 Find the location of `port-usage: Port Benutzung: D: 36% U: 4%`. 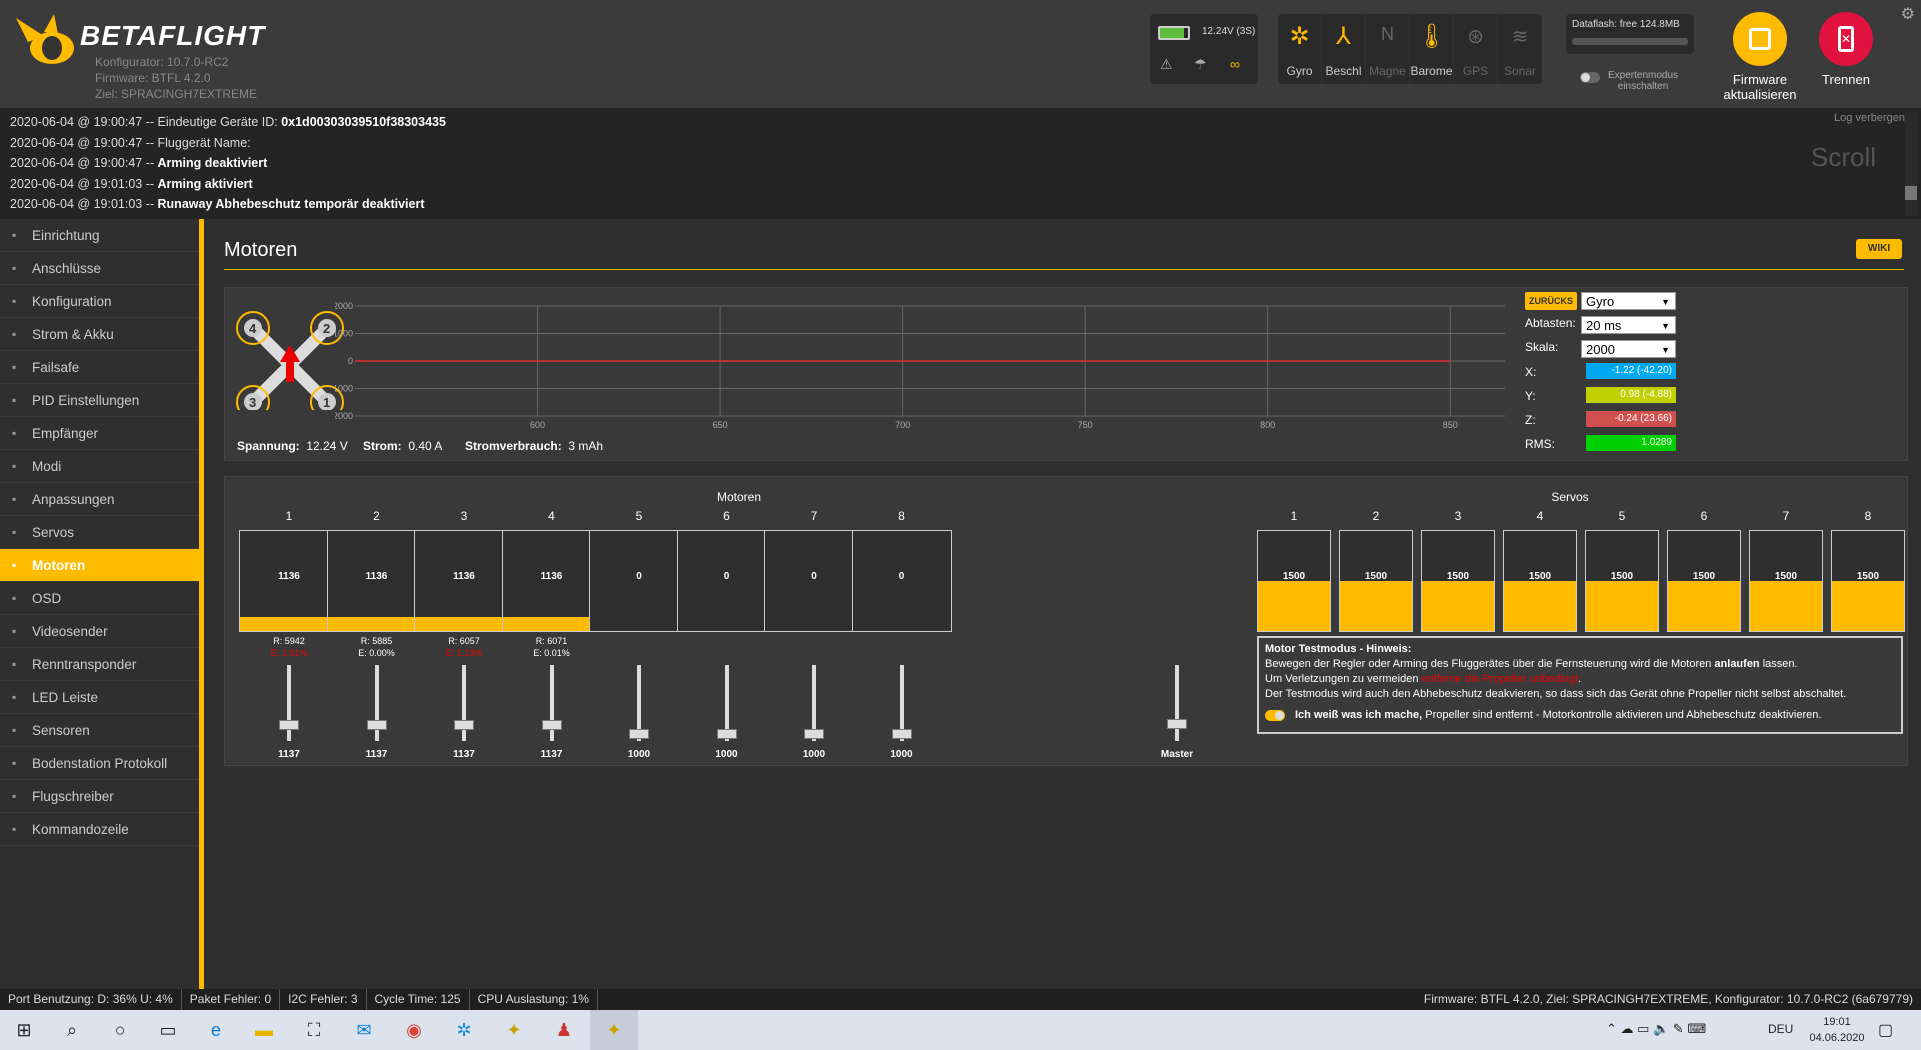

port-usage: Port Benutzung: D: 36% U: 4% is located at coordinates (91, 999).